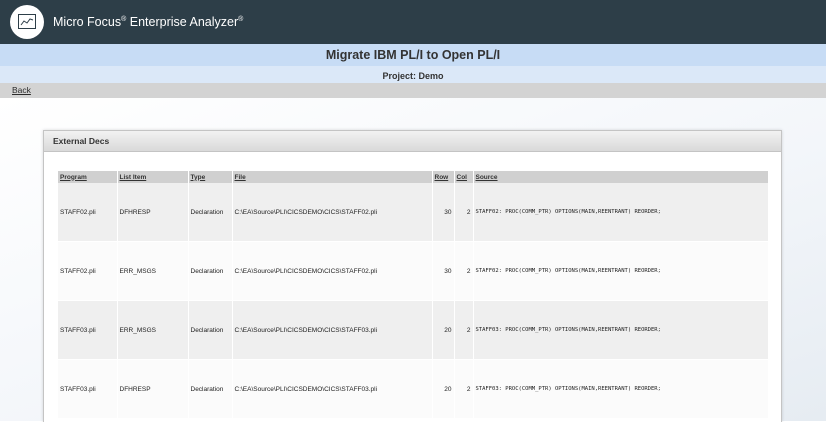 This screenshot has width=826, height=422. What do you see at coordinates (240, 177) in the screenshot?
I see `column-header-label: File` at bounding box center [240, 177].